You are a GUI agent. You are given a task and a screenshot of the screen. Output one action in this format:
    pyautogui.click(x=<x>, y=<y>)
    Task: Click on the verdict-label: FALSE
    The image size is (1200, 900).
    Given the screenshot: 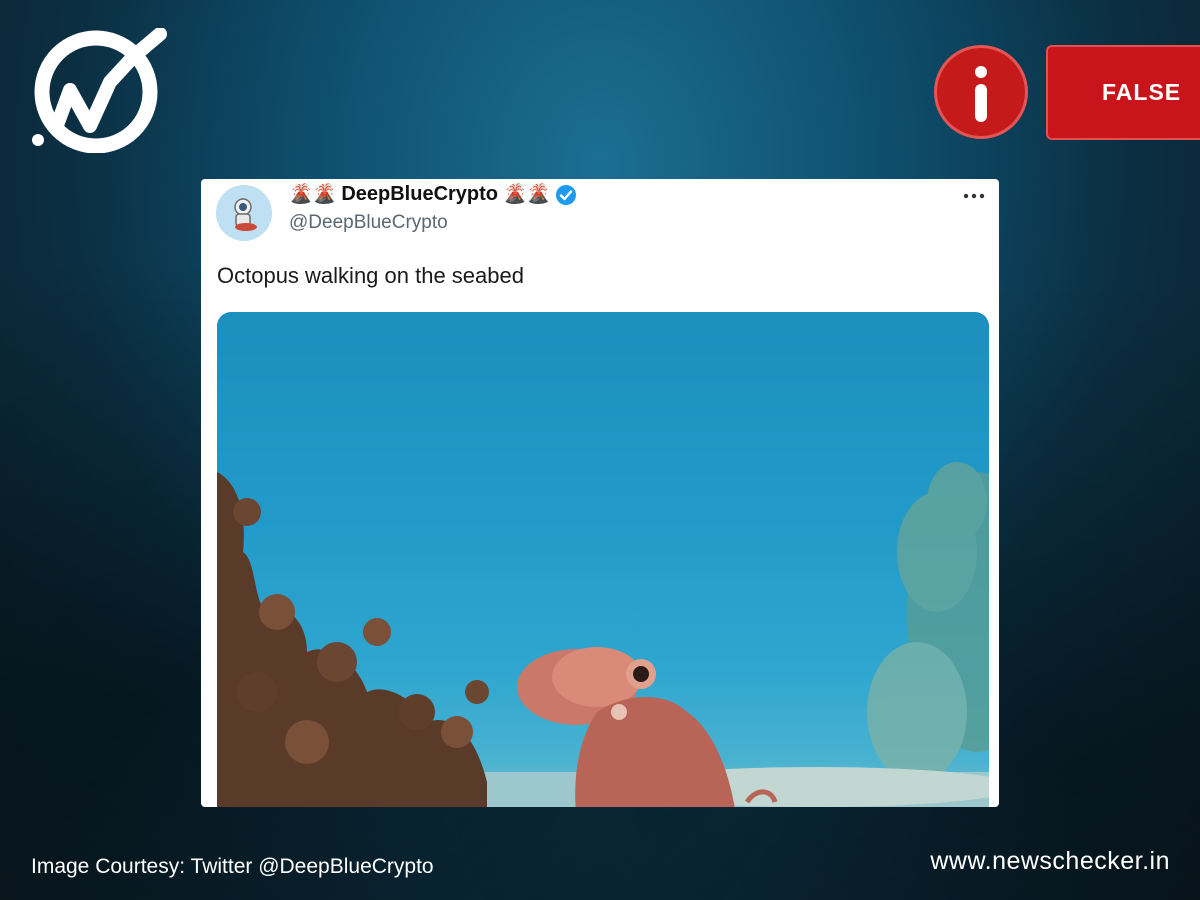 What is the action you would take?
    pyautogui.click(x=1142, y=92)
    